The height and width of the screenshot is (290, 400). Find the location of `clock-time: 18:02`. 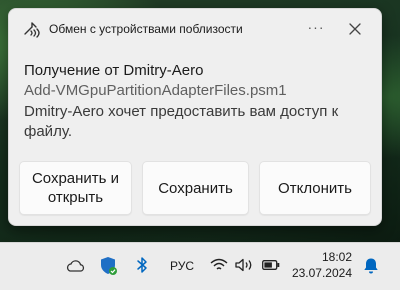

clock-time: 18:02 is located at coordinates (337, 257).